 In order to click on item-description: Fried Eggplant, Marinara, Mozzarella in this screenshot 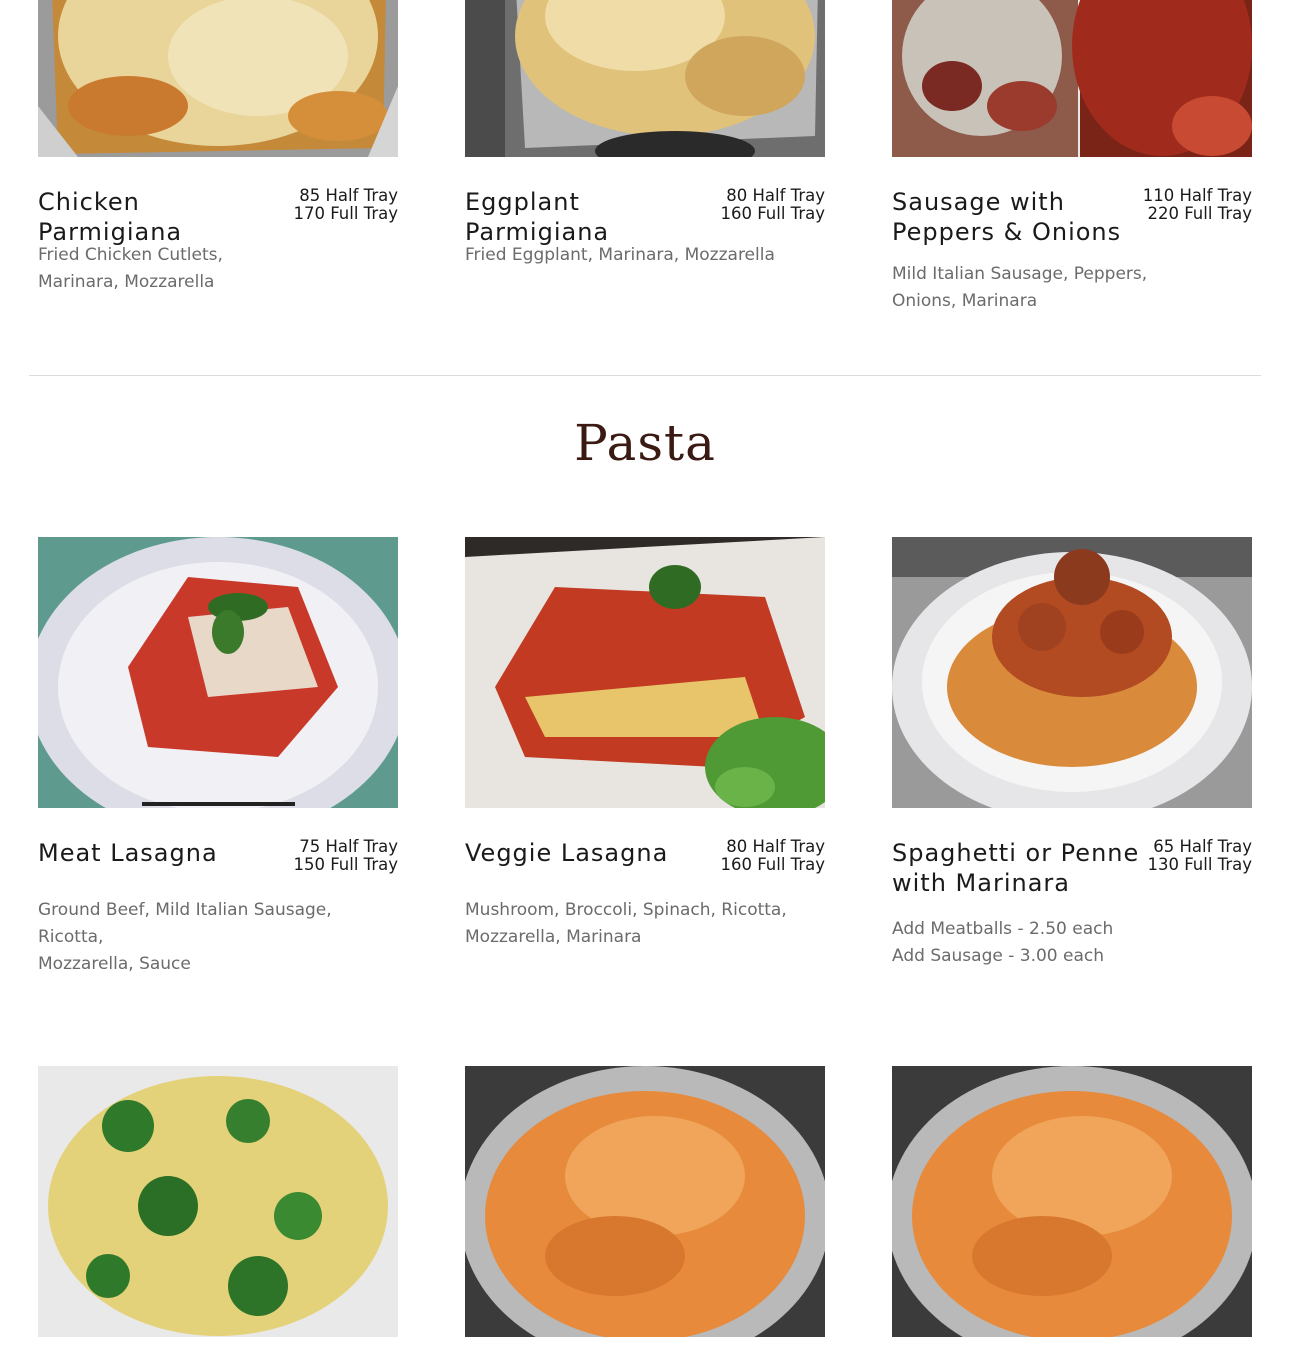, I will do `click(645, 255)`.